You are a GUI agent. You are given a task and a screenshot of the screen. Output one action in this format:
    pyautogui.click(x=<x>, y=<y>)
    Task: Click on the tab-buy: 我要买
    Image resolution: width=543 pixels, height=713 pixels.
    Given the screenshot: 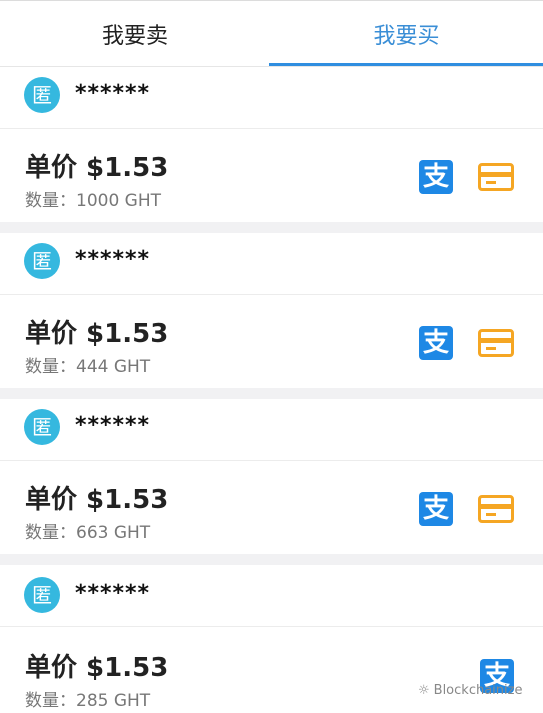 What is the action you would take?
    pyautogui.click(x=406, y=34)
    